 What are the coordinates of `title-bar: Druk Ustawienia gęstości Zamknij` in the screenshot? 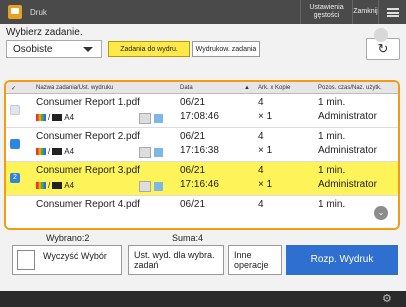 It's located at (203, 12).